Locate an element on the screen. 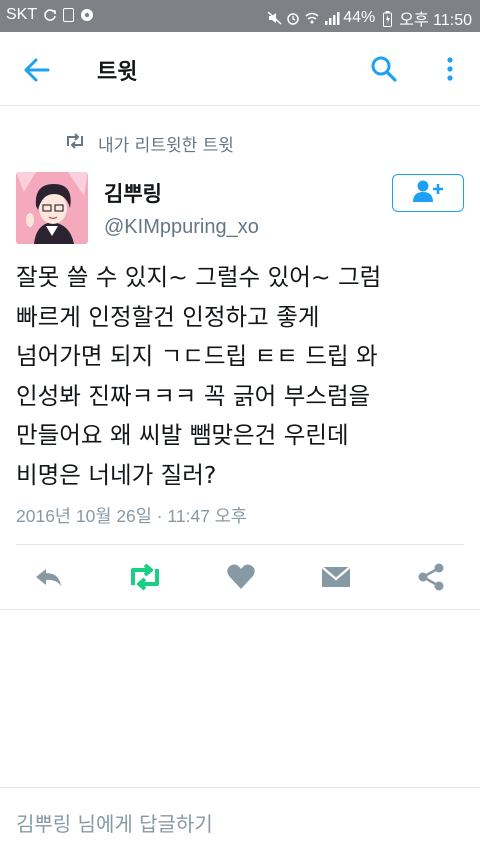 This screenshot has width=480, height=853. author-handle: @KIMppuring_xo is located at coordinates (181, 227).